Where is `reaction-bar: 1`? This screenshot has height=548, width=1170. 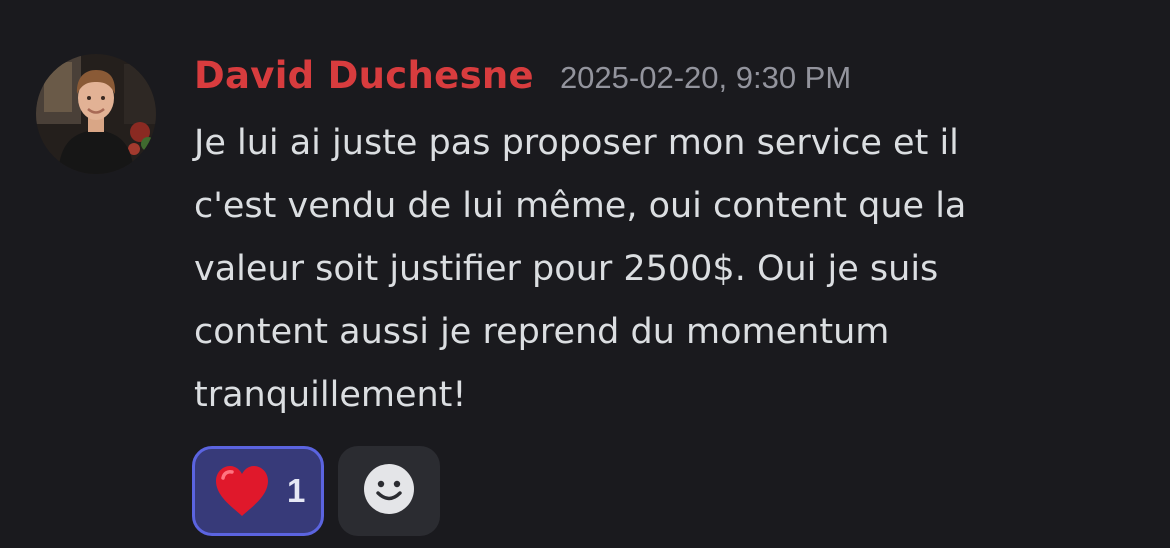 reaction-bar: 1 is located at coordinates (316, 491).